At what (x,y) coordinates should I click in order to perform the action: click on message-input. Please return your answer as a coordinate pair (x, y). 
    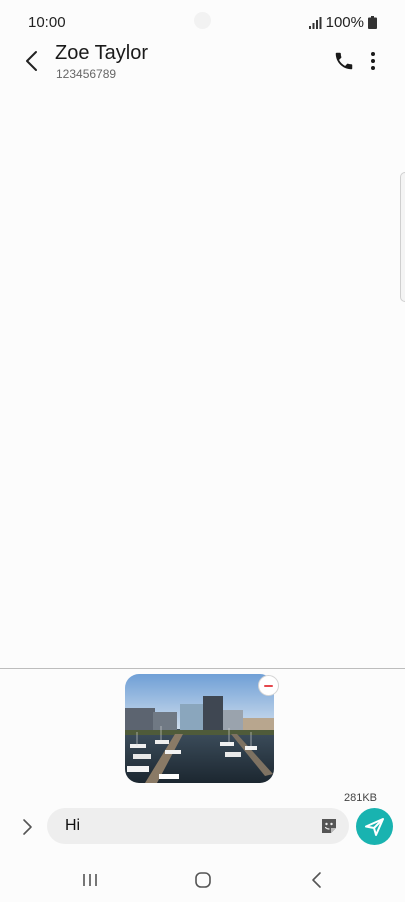
    Looking at the image, I should click on (185, 826).